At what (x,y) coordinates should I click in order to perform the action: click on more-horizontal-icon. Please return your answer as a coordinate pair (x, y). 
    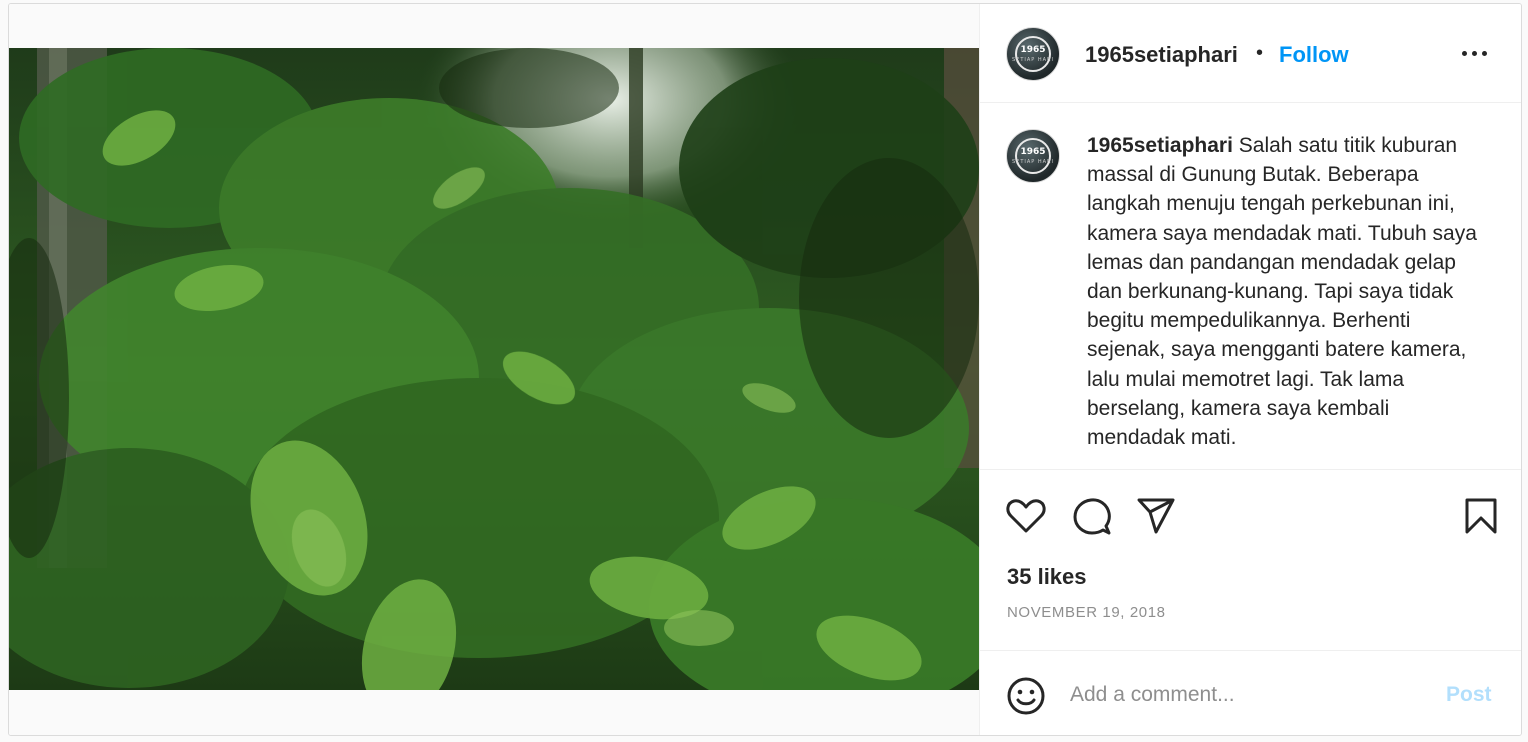
    Looking at the image, I should click on (1476, 52).